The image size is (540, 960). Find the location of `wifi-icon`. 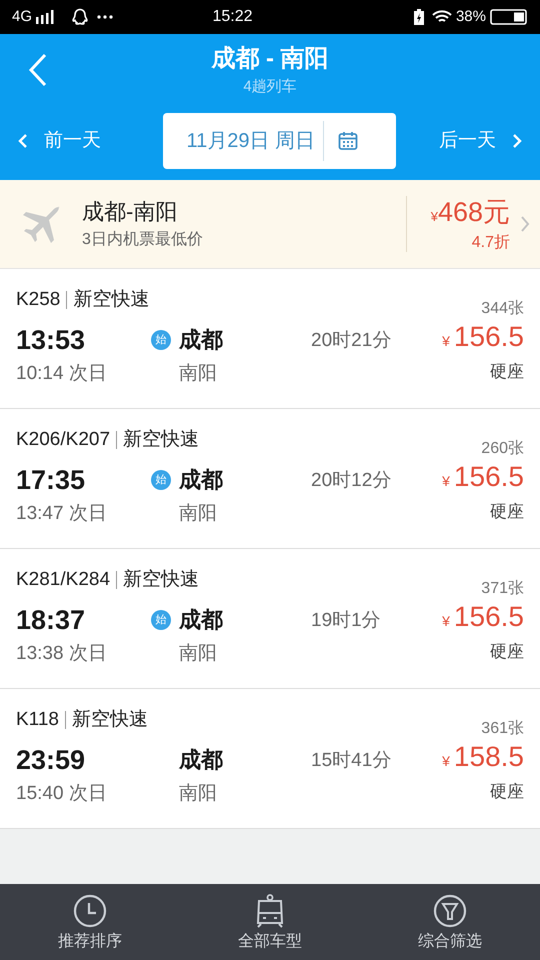

wifi-icon is located at coordinates (442, 17).